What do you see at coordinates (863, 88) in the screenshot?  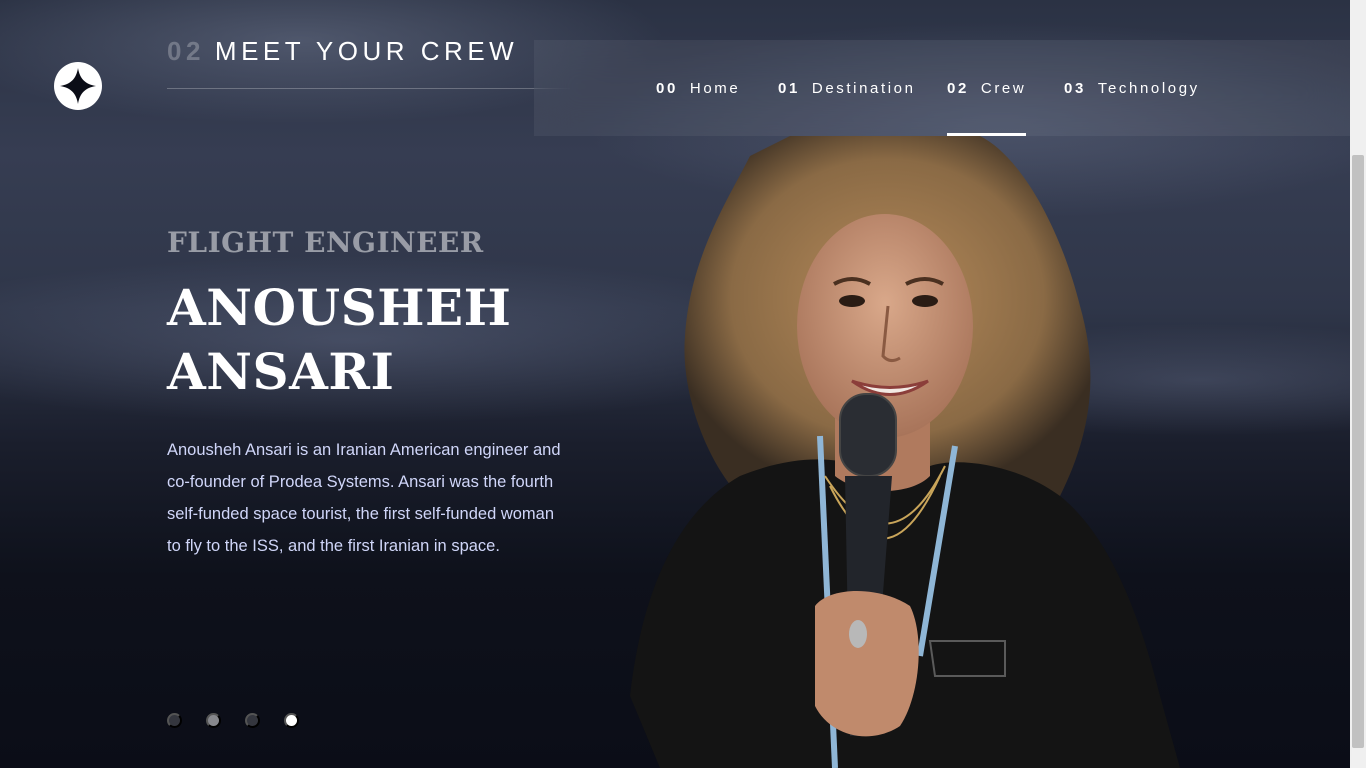 I see `nav-label: Destination` at bounding box center [863, 88].